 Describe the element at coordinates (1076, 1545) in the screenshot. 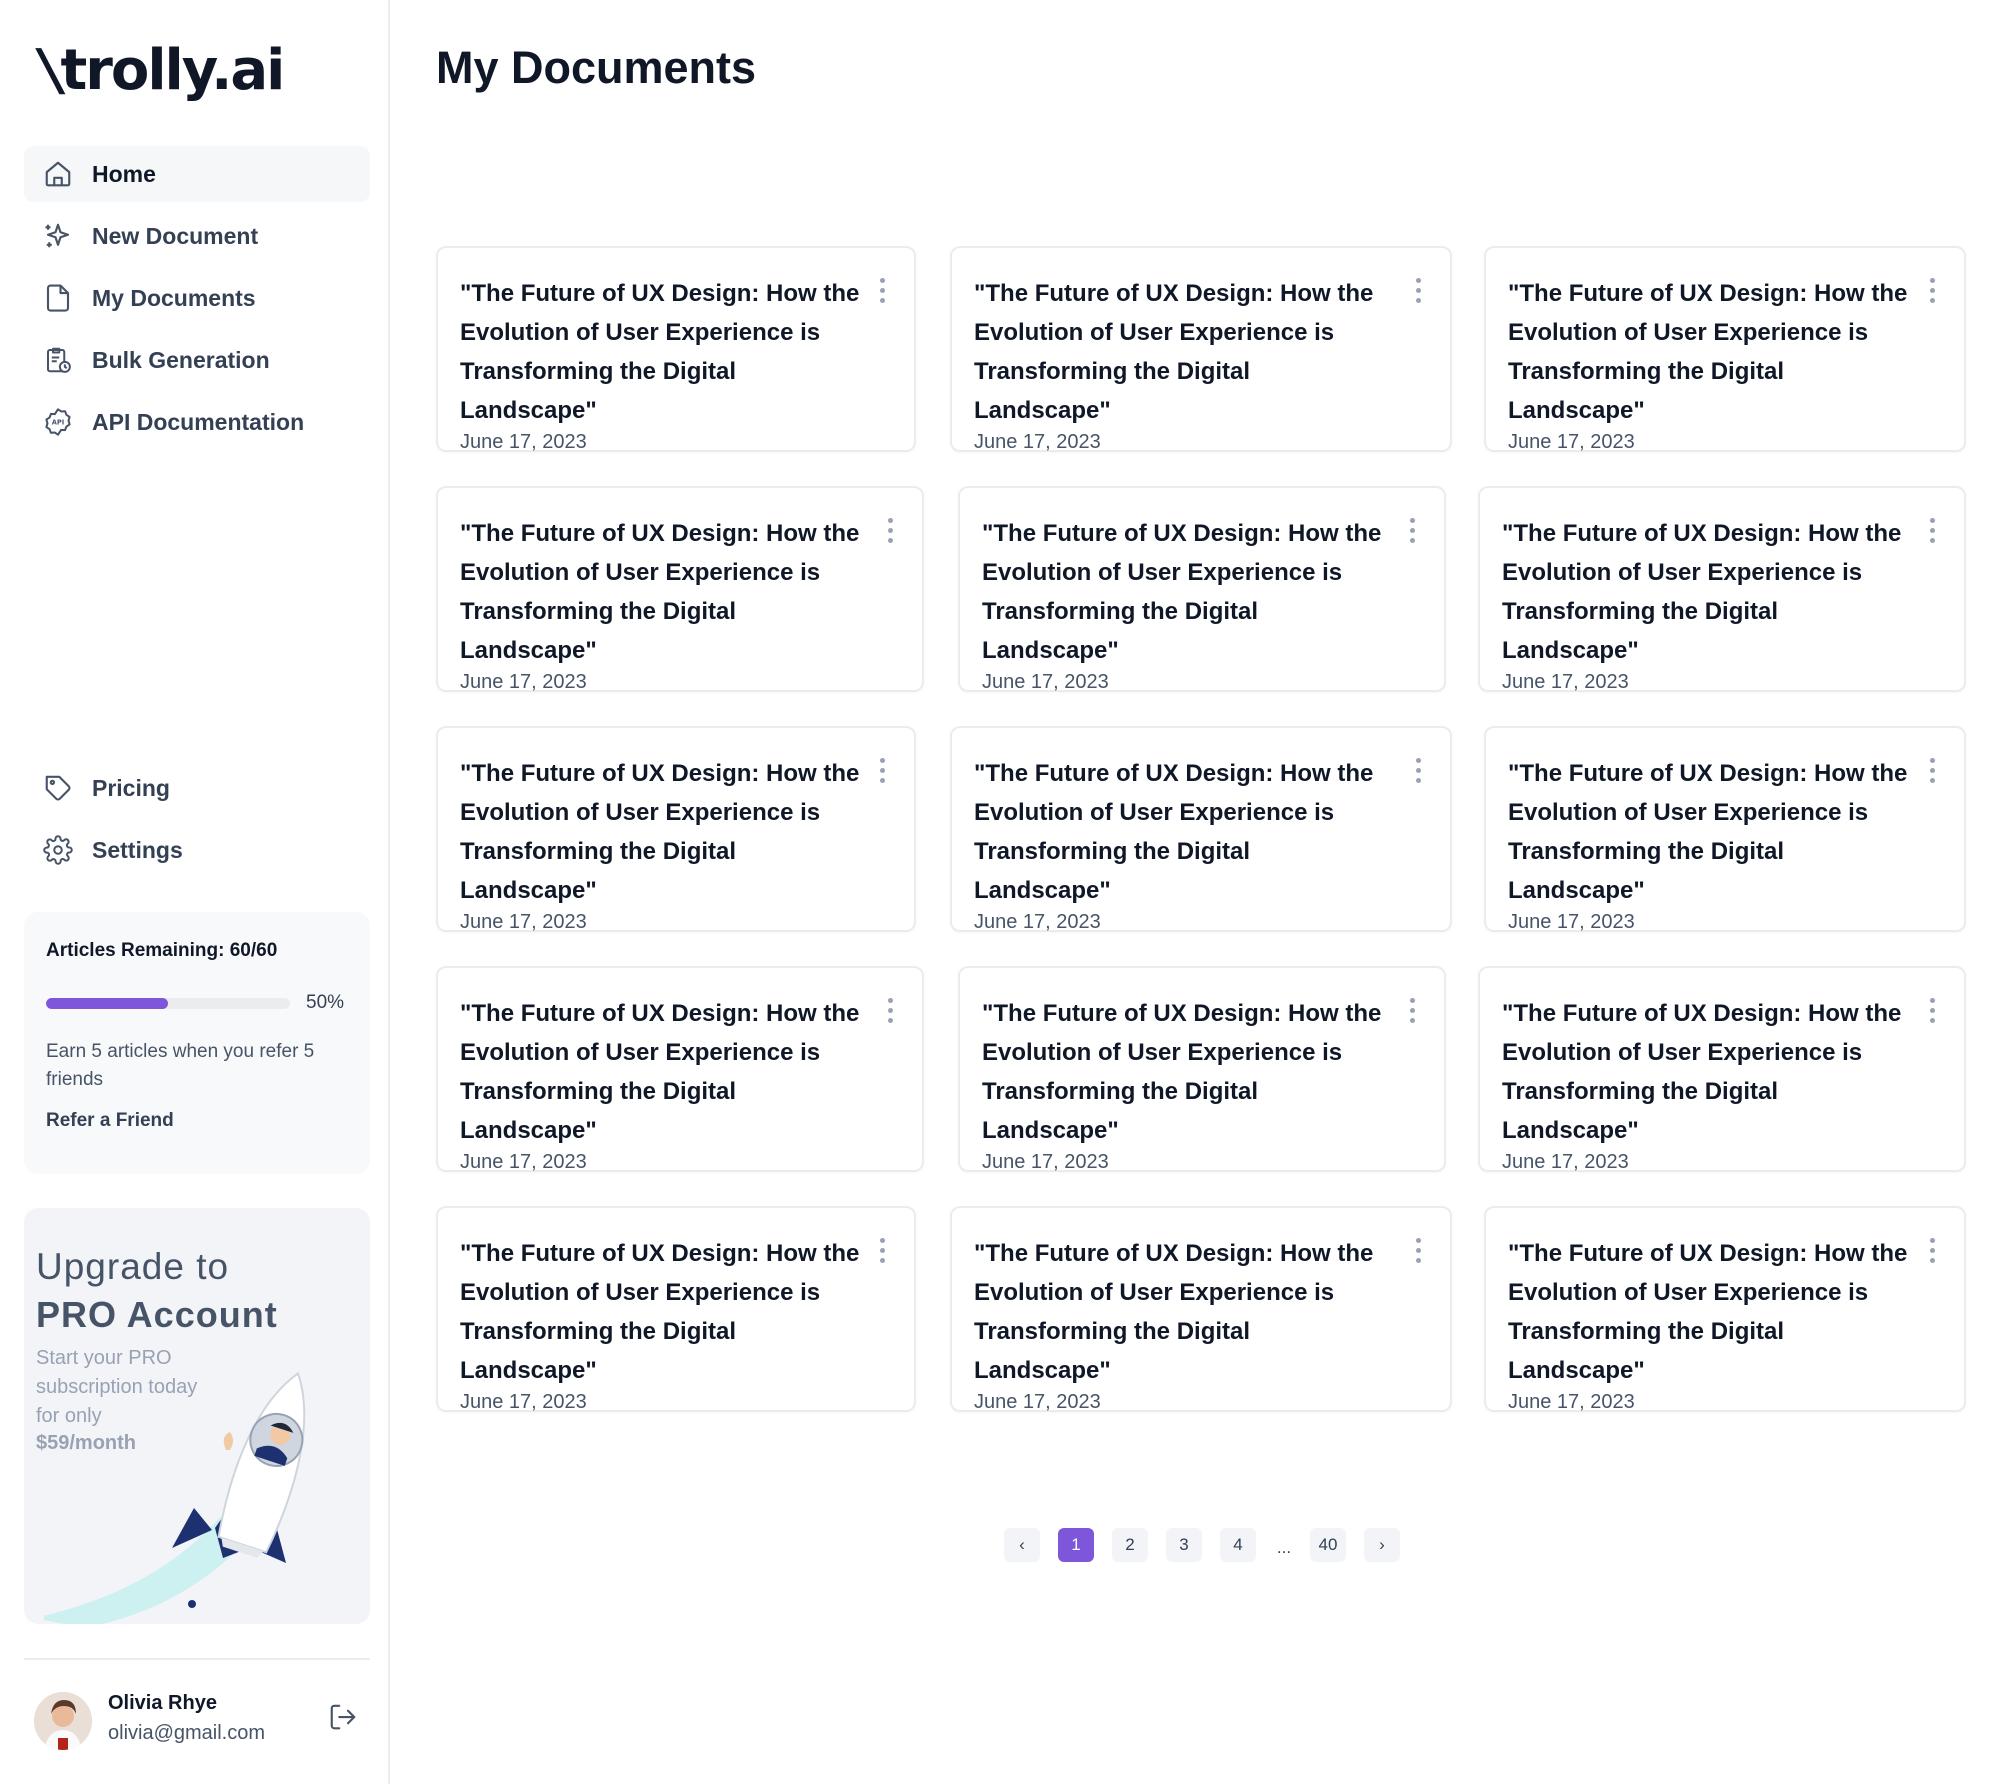

I see `pagination-page-1: 1` at that location.